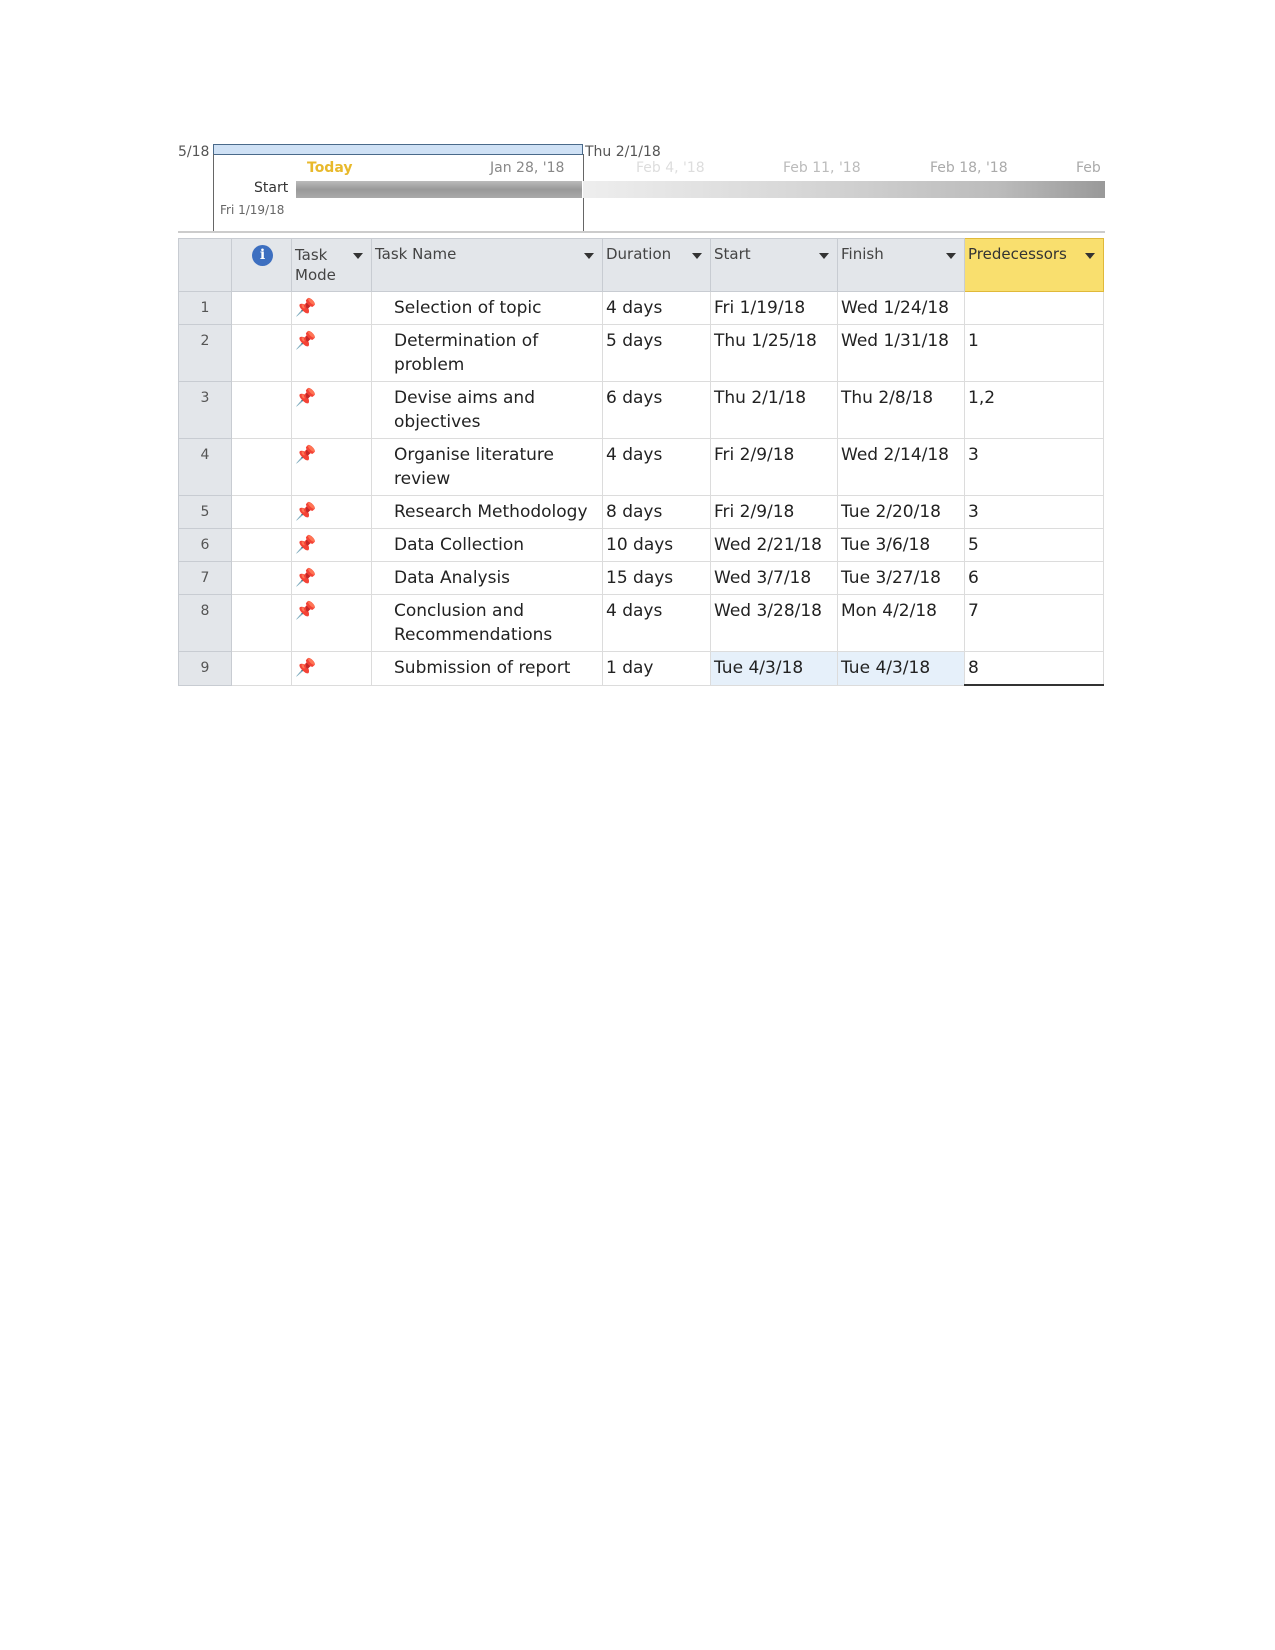 This screenshot has width=1275, height=1650. Describe the element at coordinates (656, 265) in the screenshot. I see `duration-header: Duration` at that location.